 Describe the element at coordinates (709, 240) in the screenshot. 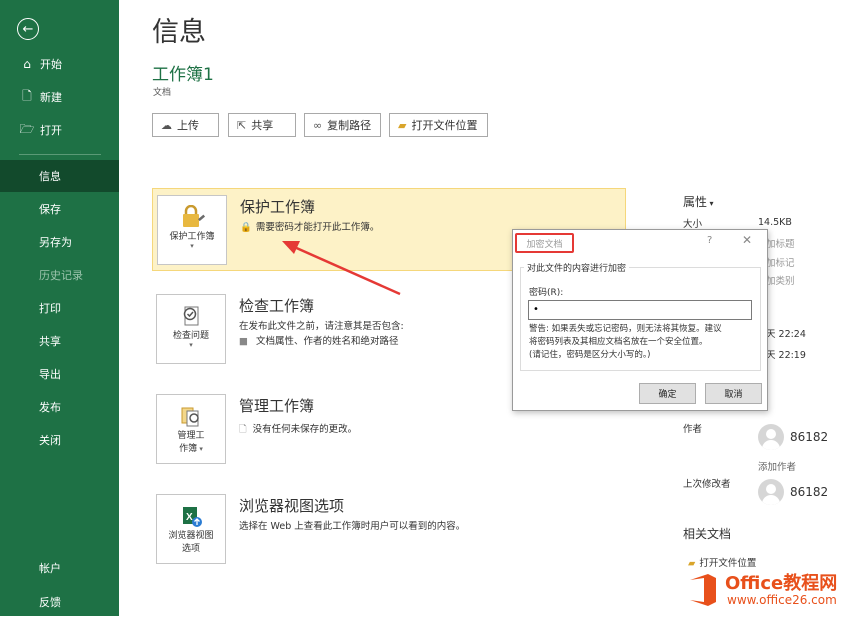

I see `help-icon: ?` at that location.